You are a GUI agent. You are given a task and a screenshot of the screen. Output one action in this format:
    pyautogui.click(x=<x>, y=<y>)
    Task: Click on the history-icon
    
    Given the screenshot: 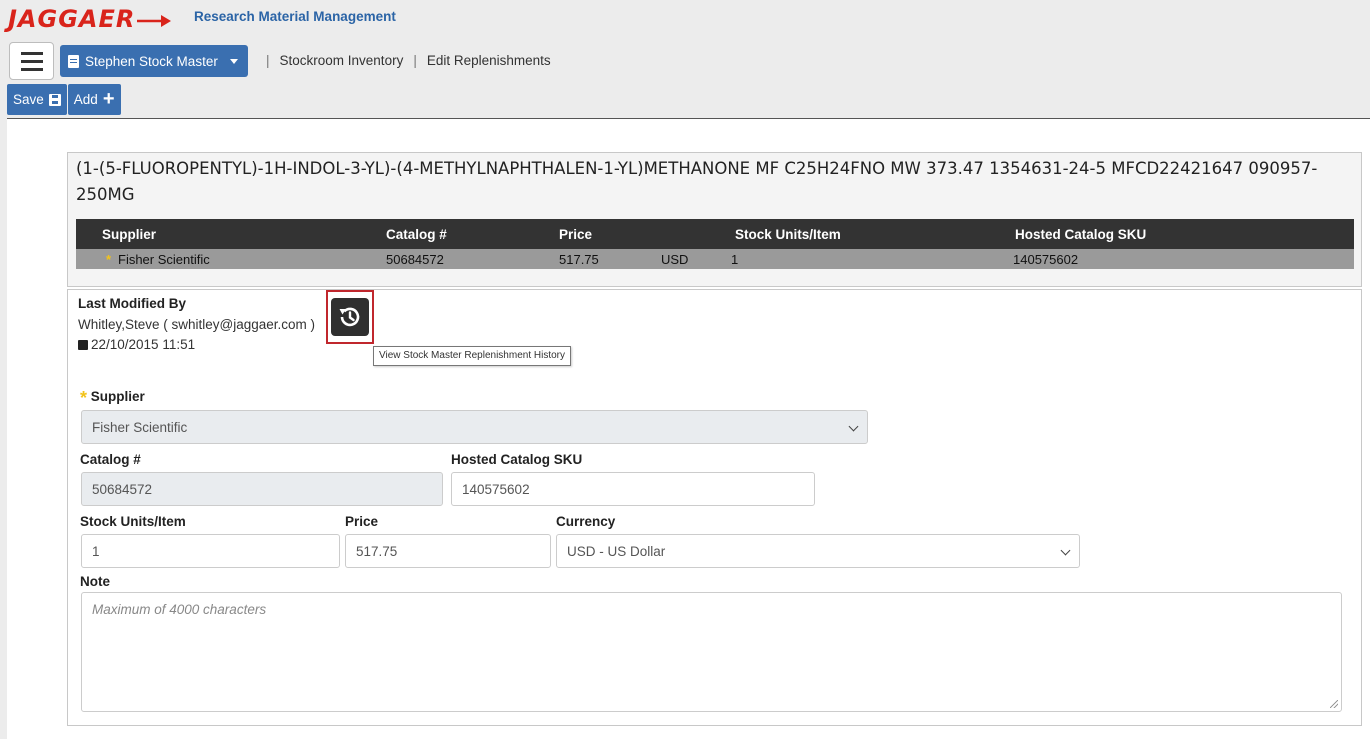 What is the action you would take?
    pyautogui.click(x=349, y=317)
    